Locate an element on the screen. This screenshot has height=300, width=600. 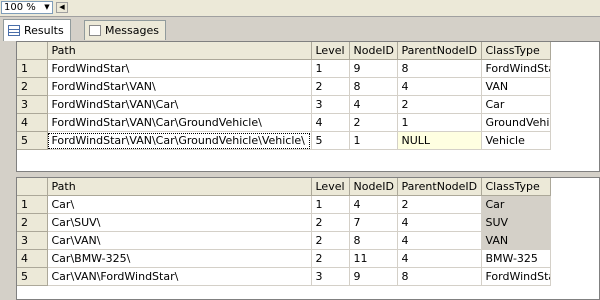
tab-results: Results is located at coordinates (37, 30).